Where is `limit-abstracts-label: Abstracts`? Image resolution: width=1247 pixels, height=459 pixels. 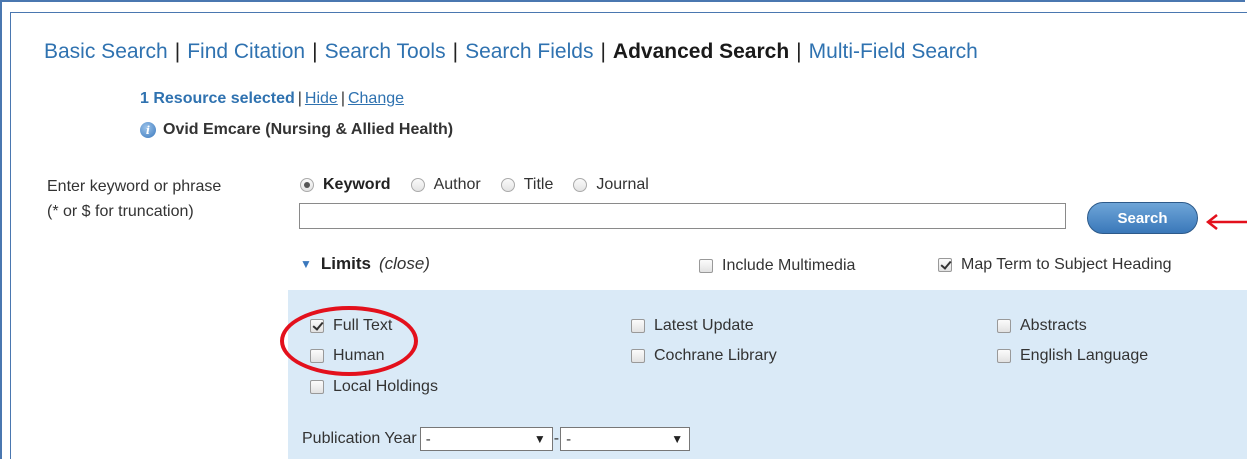 limit-abstracts-label: Abstracts is located at coordinates (1053, 325).